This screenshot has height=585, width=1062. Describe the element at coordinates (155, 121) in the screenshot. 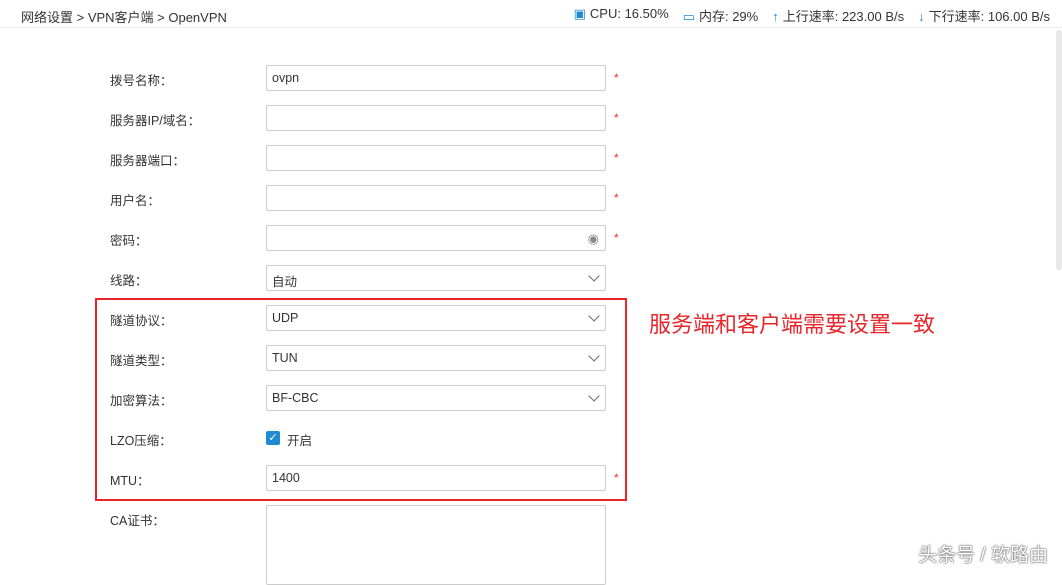

I see `label: 服务器IP/域名：` at that location.